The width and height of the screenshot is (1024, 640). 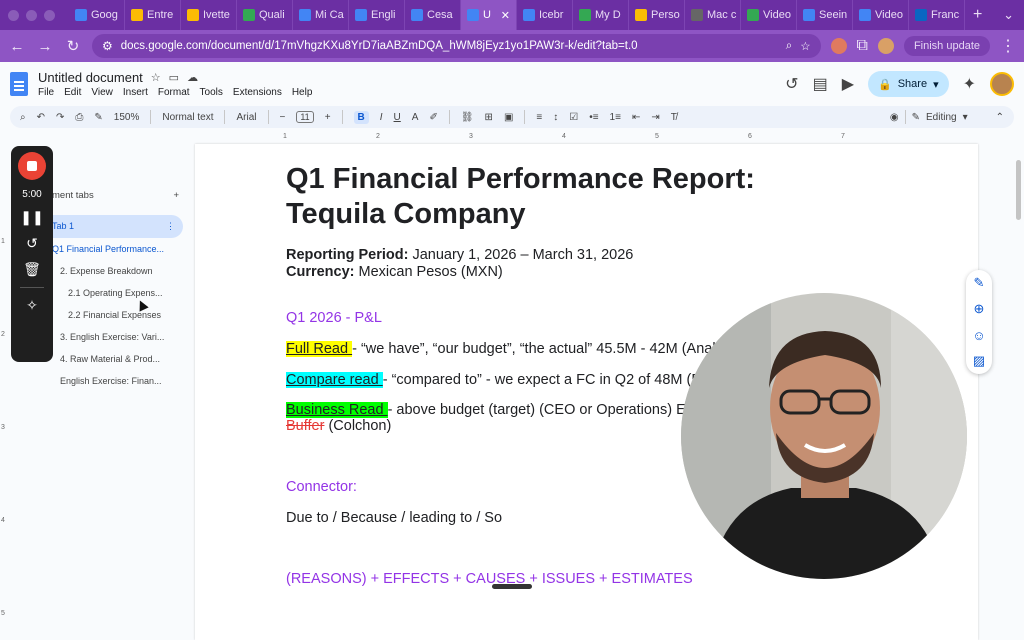 I want to click on stop-recording-button, so click(x=32, y=166).